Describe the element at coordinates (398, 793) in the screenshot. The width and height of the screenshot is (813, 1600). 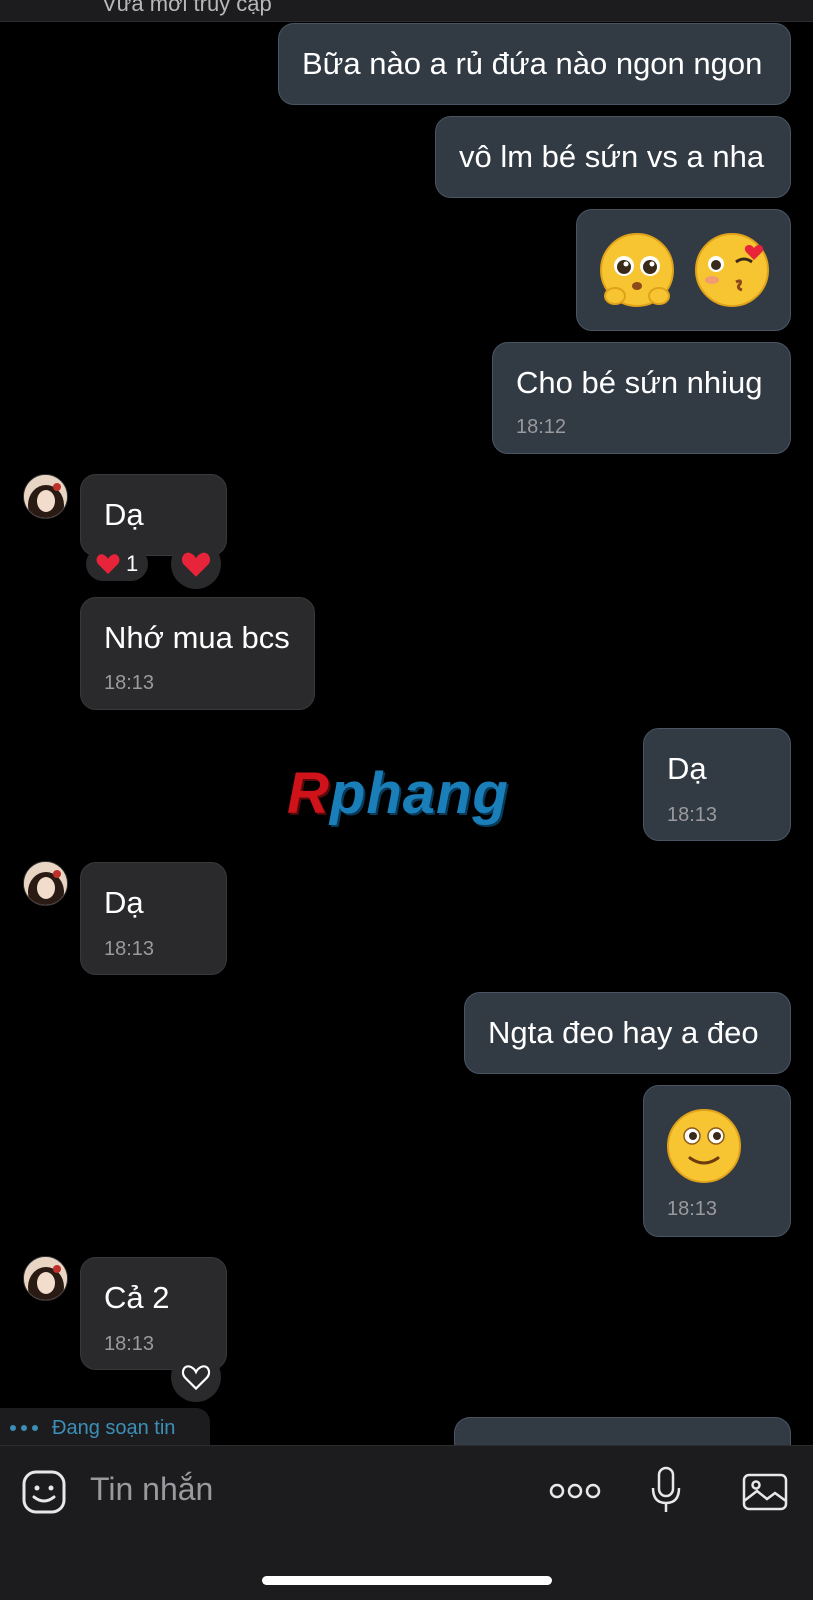
I see `watermark-logo: Rphang` at that location.